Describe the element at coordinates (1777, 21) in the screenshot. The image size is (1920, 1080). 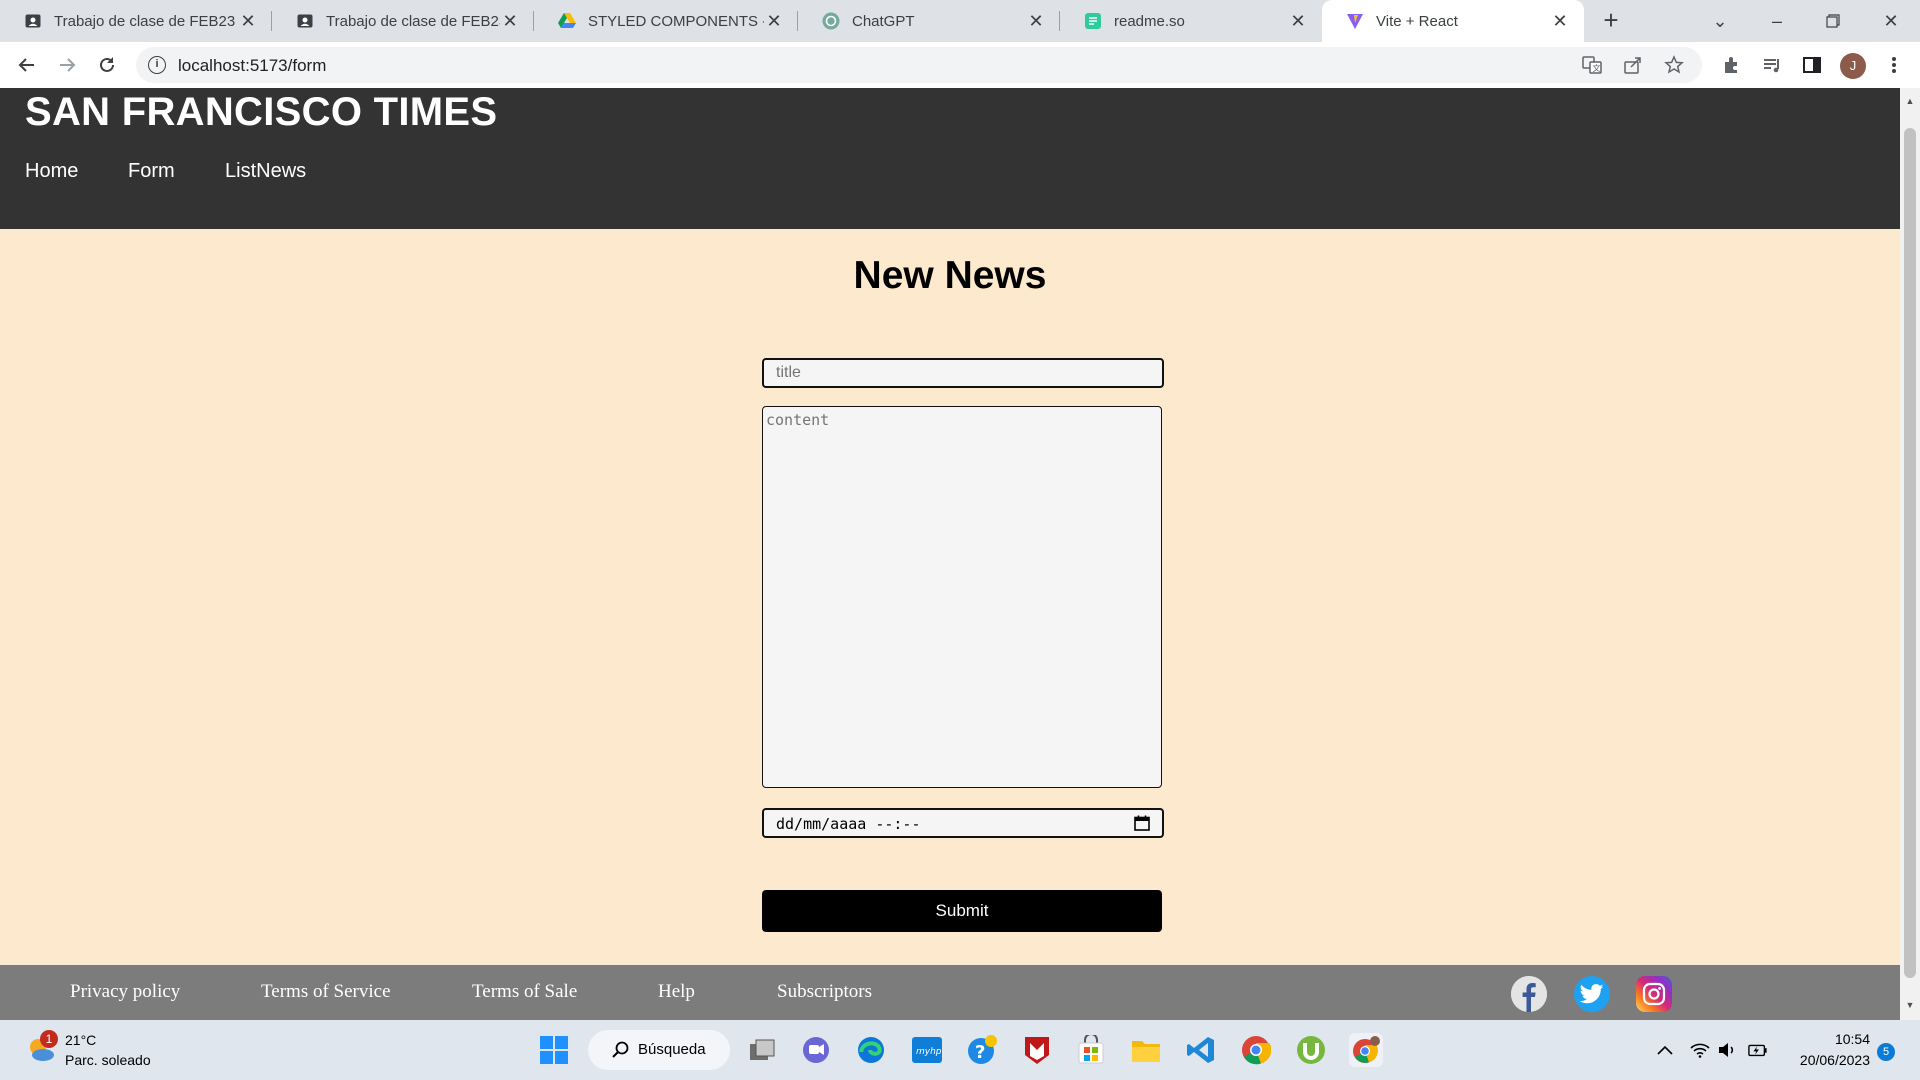
I see `minimize-button: –` at that location.